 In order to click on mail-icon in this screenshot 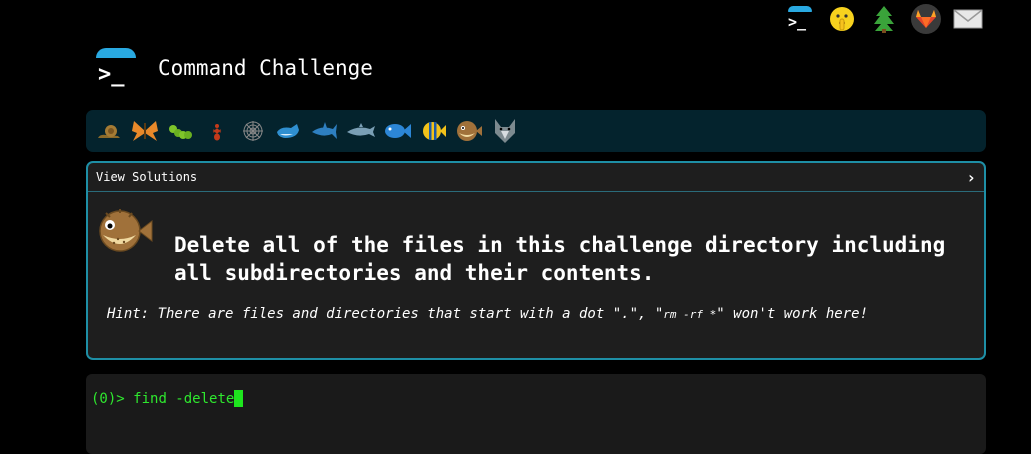, I will do `click(968, 19)`.